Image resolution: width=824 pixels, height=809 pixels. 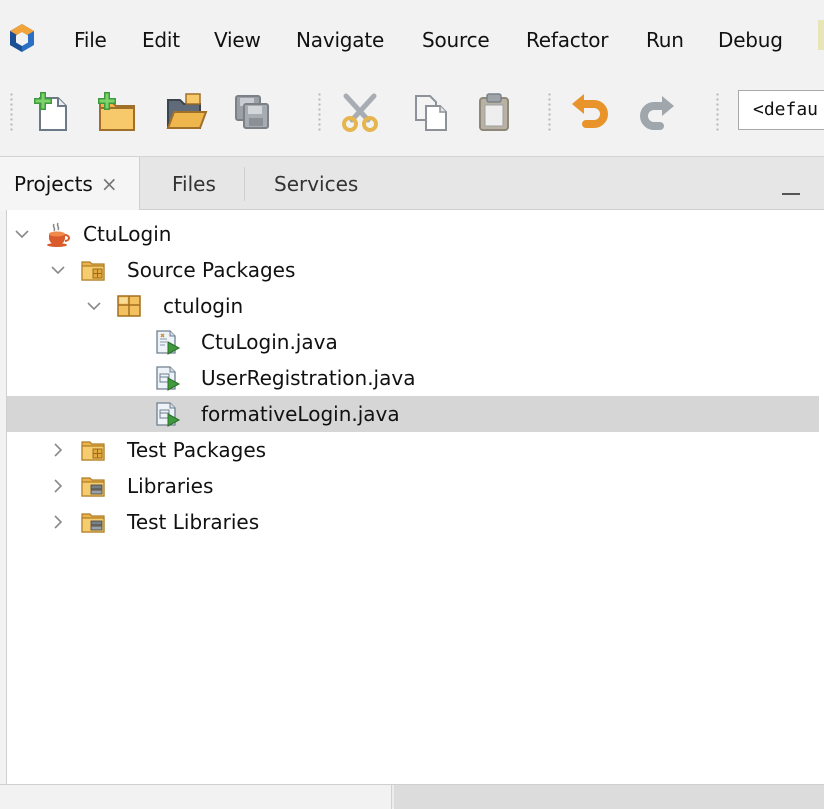 I want to click on tab-services: Services, so click(x=316, y=184).